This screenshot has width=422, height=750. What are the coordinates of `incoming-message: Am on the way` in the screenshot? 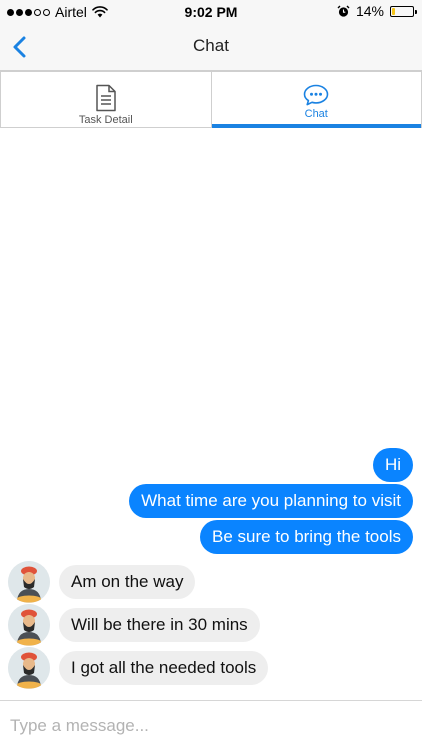 It's located at (127, 582).